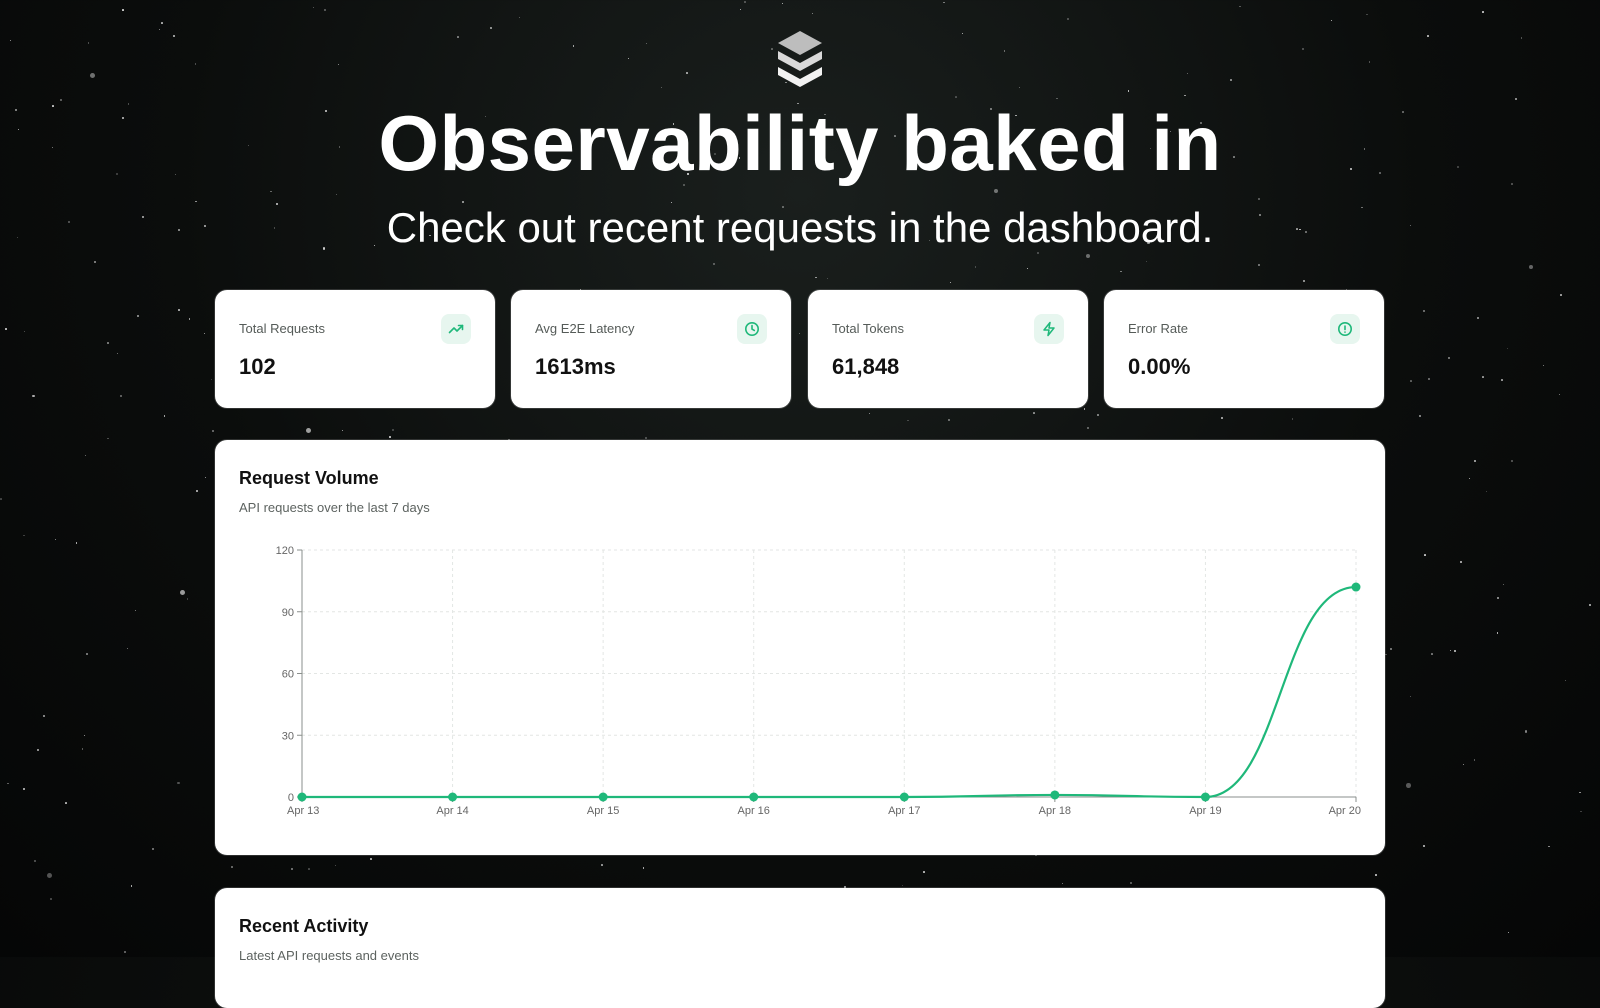 The image size is (1600, 1008). What do you see at coordinates (1049, 329) in the screenshot?
I see `lightning-bolt-icon` at bounding box center [1049, 329].